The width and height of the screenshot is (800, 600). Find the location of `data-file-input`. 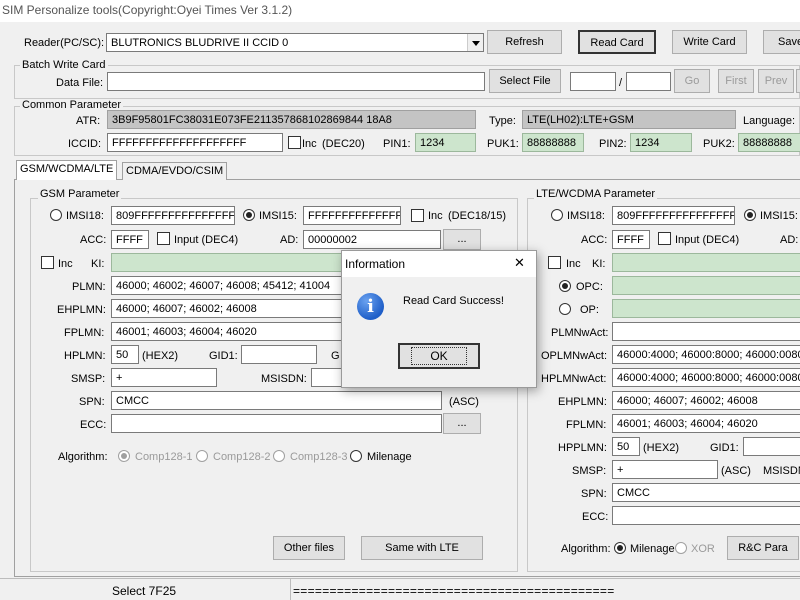

data-file-input is located at coordinates (296, 81).